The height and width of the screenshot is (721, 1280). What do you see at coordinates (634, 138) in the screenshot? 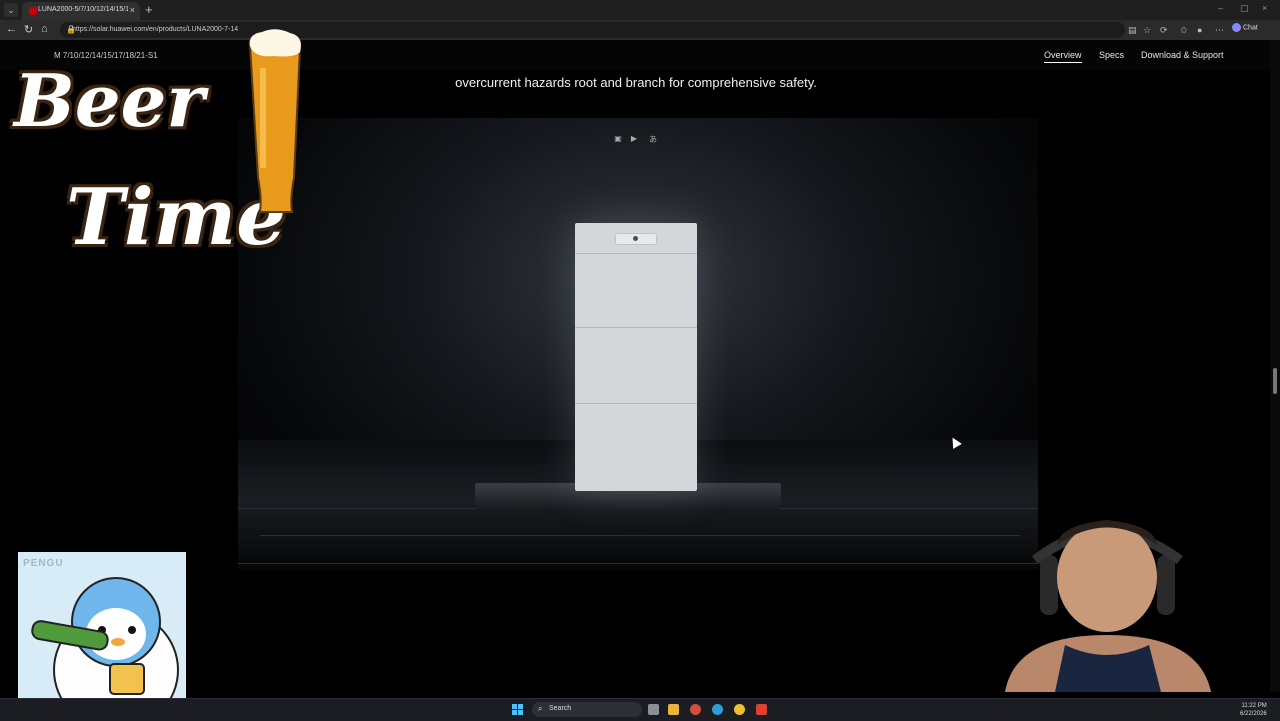
I see `video-play-icon: ▶` at bounding box center [634, 138].